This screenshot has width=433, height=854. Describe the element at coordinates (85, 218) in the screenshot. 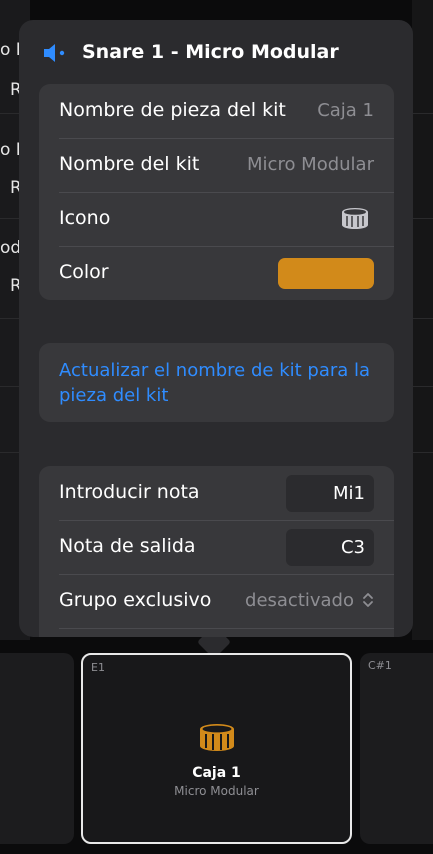

I see `icon-label: Icono` at that location.